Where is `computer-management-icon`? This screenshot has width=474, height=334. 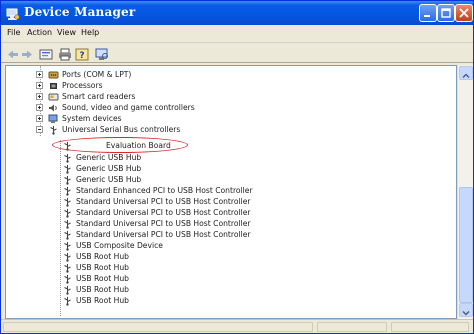
computer-management-icon is located at coordinates (13, 13).